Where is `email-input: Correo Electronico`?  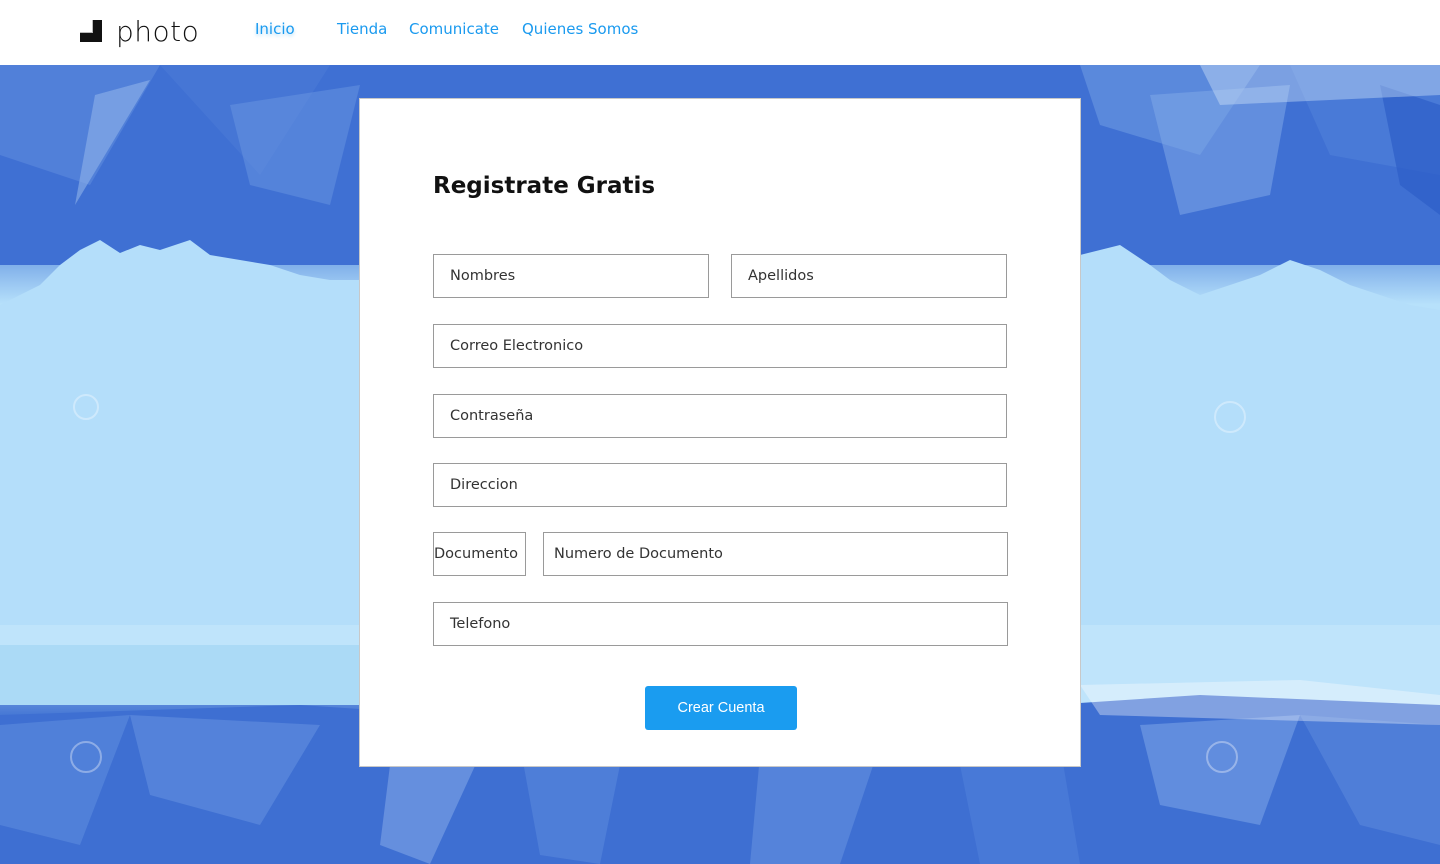
email-input: Correo Electronico is located at coordinates (720, 346).